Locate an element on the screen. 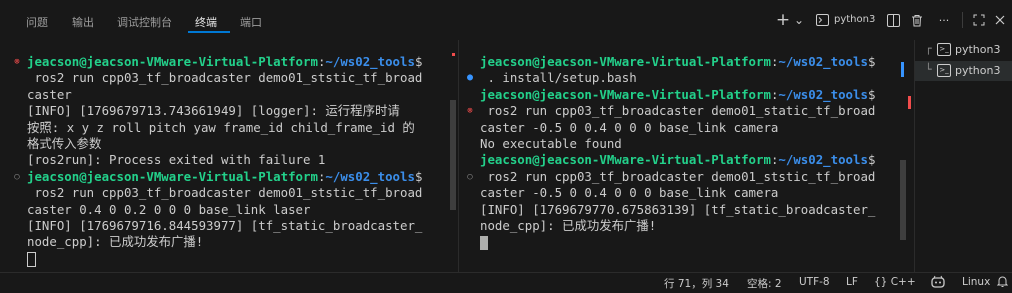 The height and width of the screenshot is (293, 1012). new-terminal-button: + is located at coordinates (783, 20).